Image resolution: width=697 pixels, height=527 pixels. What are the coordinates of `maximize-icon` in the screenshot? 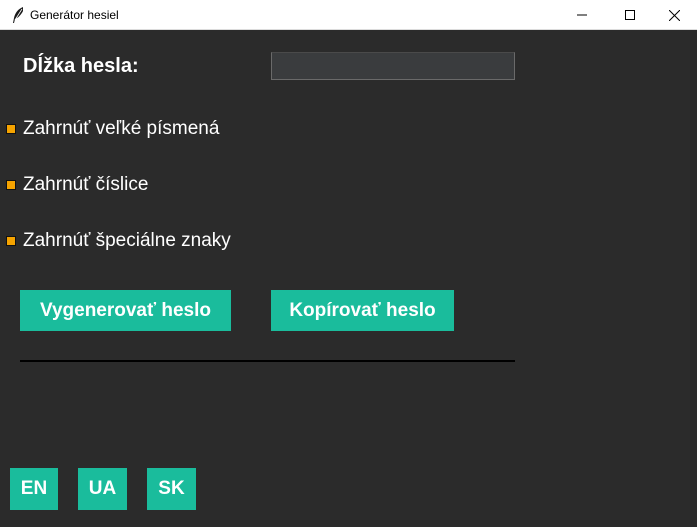 It's located at (630, 15).